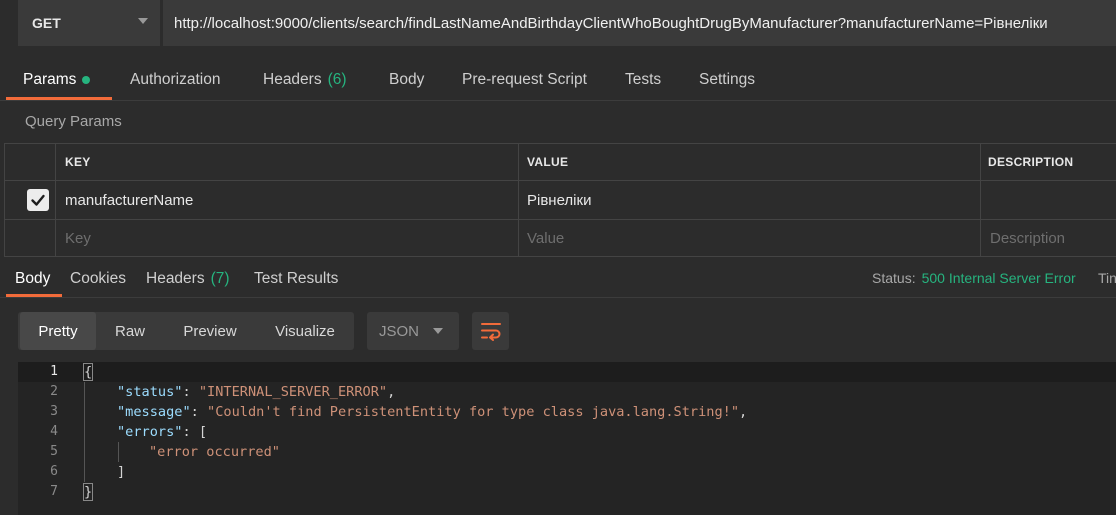 This screenshot has height=515, width=1116. What do you see at coordinates (292, 79) in the screenshot?
I see `tab-headers-label: Headers` at bounding box center [292, 79].